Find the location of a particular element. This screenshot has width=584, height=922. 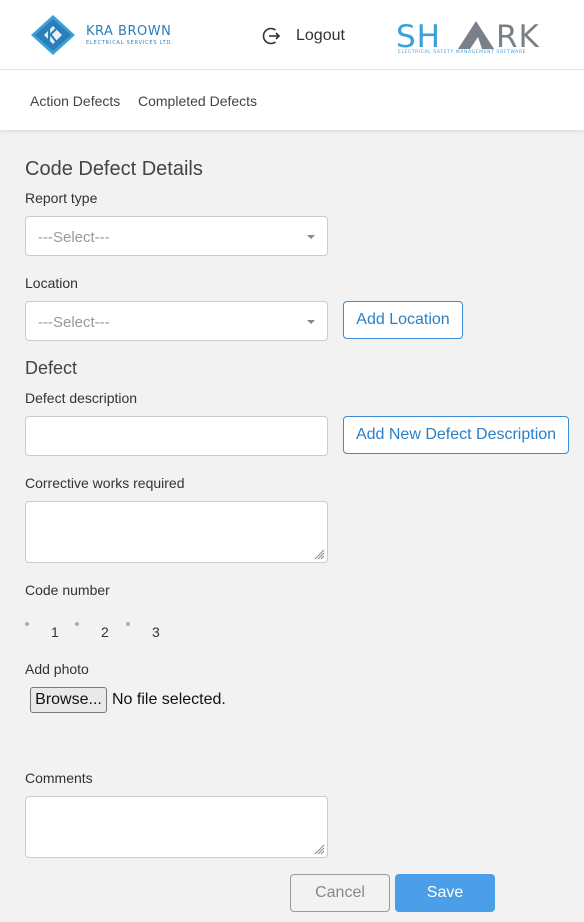

page-title: Code Defect Details is located at coordinates (114, 169).